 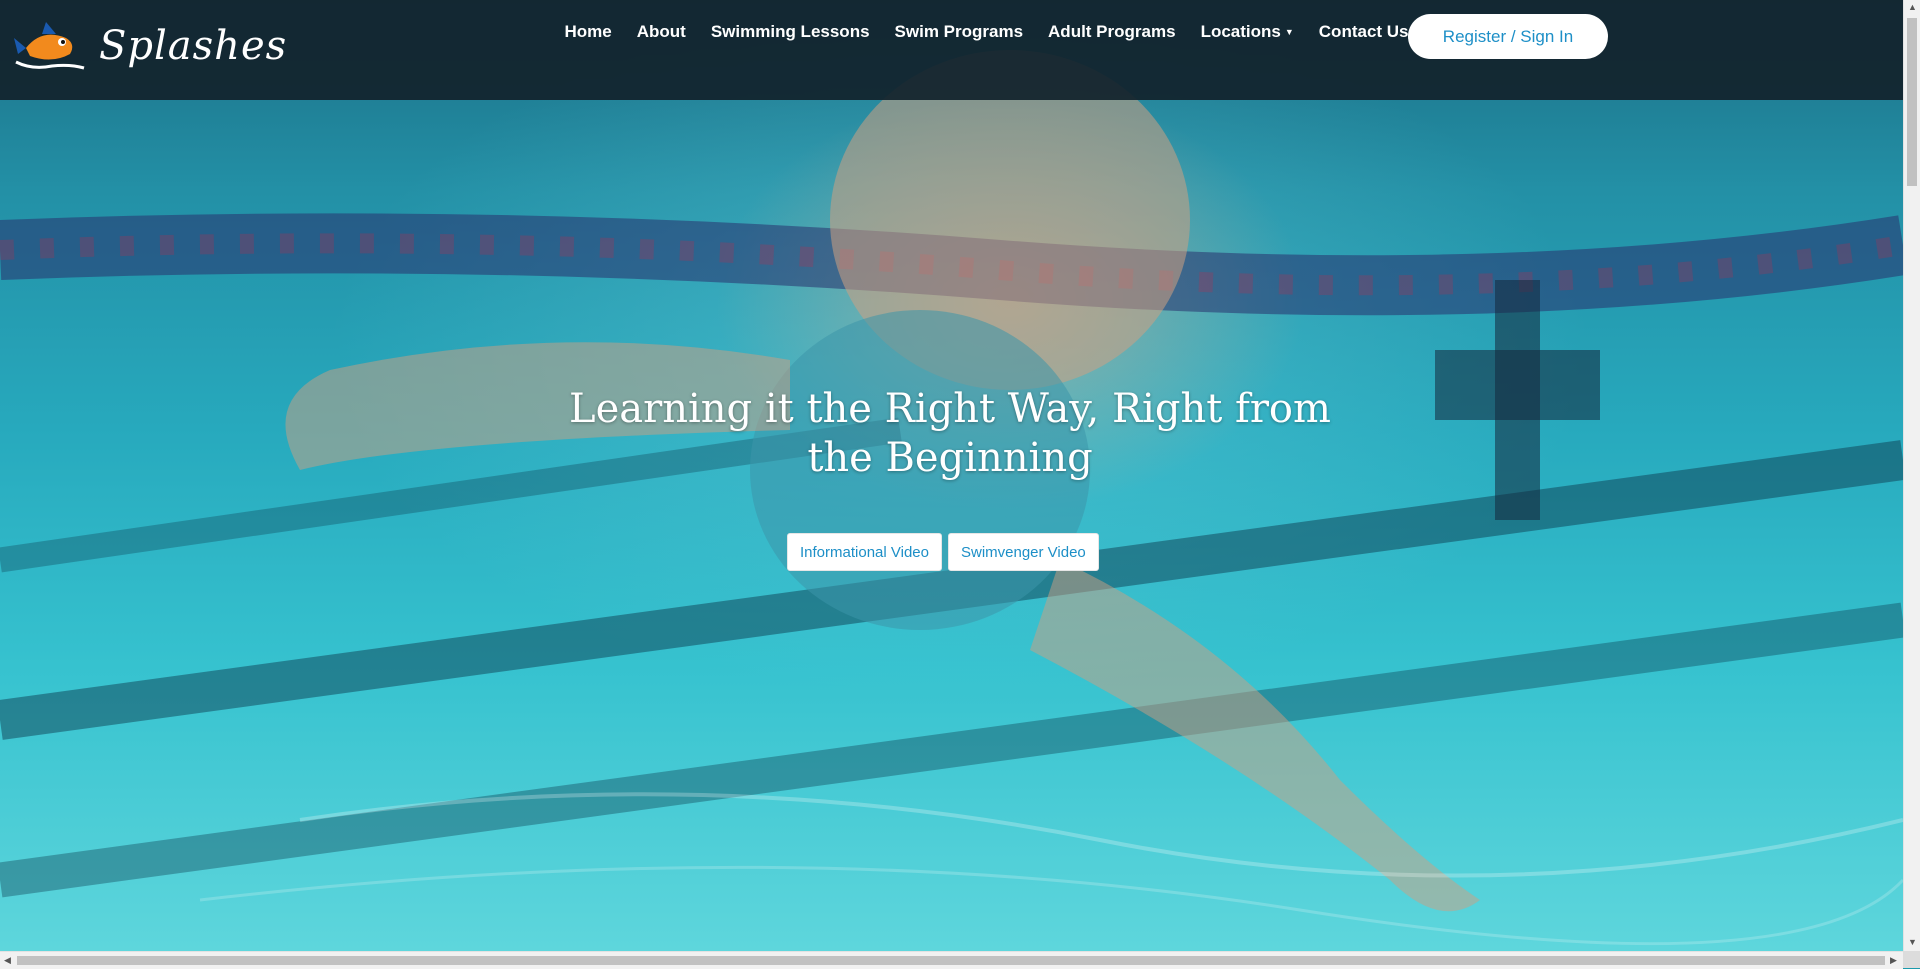 What do you see at coordinates (1240, 31) in the screenshot?
I see `nav-item-locations-label: Locations` at bounding box center [1240, 31].